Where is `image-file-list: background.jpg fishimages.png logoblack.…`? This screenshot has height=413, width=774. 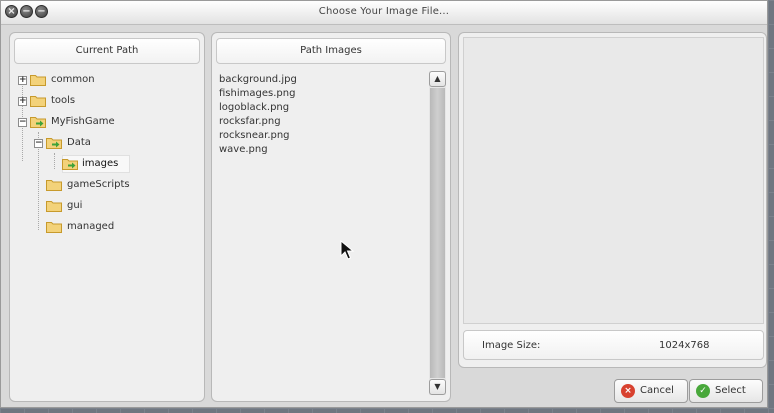
image-file-list: background.jpg fishimages.png logoblack.… is located at coordinates (258, 115).